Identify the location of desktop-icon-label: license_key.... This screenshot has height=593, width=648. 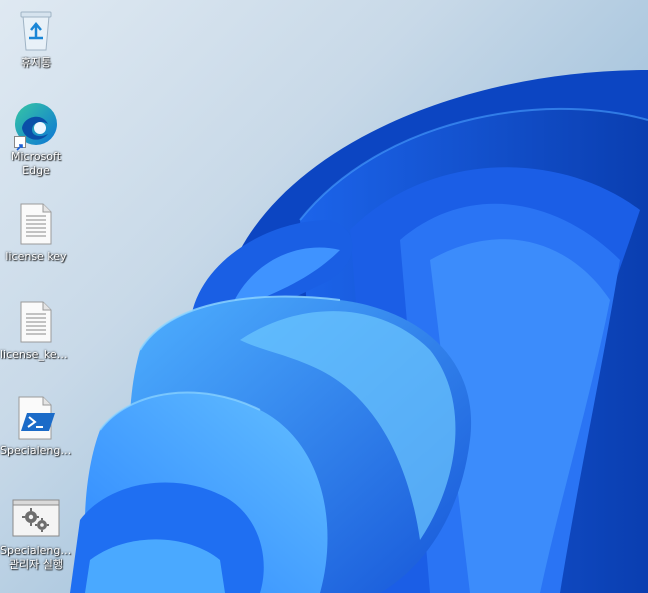
(36, 354).